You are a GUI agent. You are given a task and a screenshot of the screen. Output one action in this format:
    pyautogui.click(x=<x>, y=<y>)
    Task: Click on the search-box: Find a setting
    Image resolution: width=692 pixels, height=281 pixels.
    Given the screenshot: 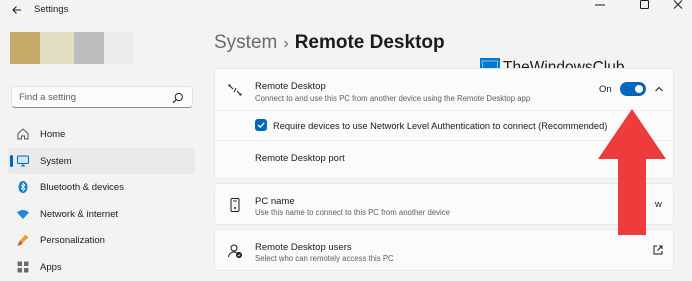 What is the action you would take?
    pyautogui.click(x=102, y=97)
    